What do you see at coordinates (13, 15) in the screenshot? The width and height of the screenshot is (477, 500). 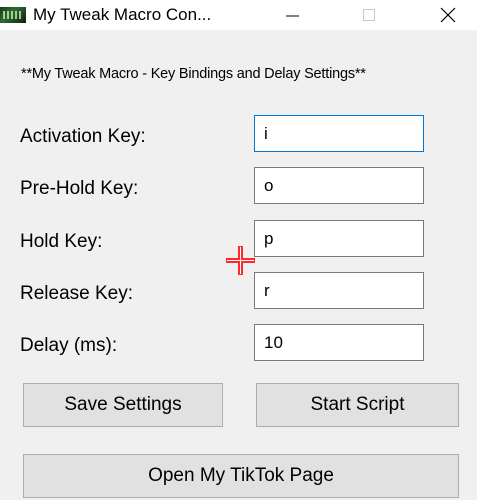 I see `app-icon` at bounding box center [13, 15].